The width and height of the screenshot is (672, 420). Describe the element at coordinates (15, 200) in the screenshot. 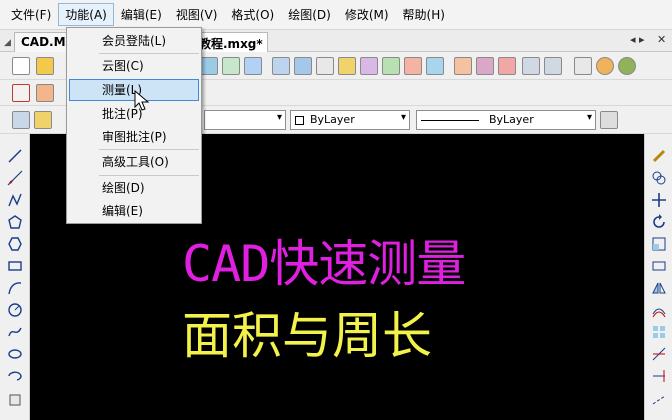

I see `polyline-icon` at that location.